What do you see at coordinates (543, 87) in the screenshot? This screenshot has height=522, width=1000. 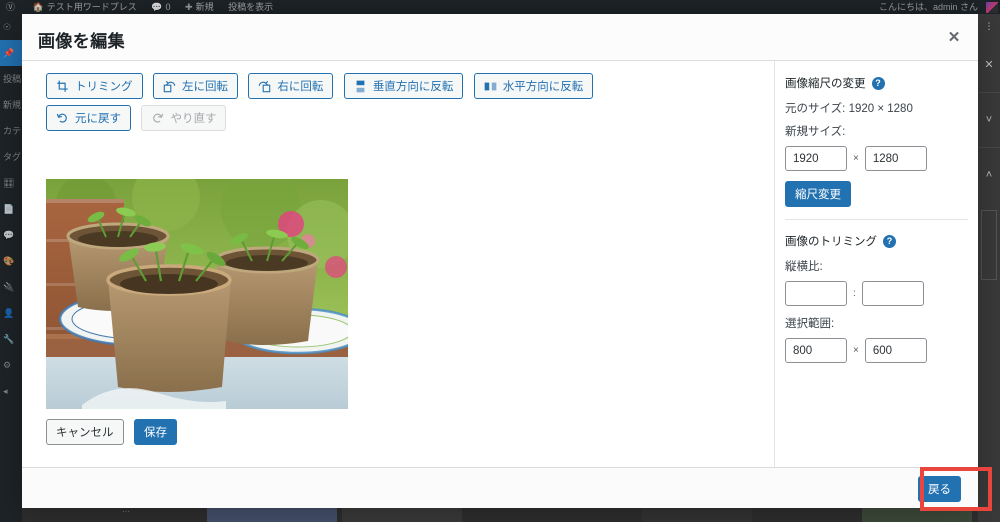 I see `flip-horizontal-button-label: 水平方向に反転` at bounding box center [543, 87].